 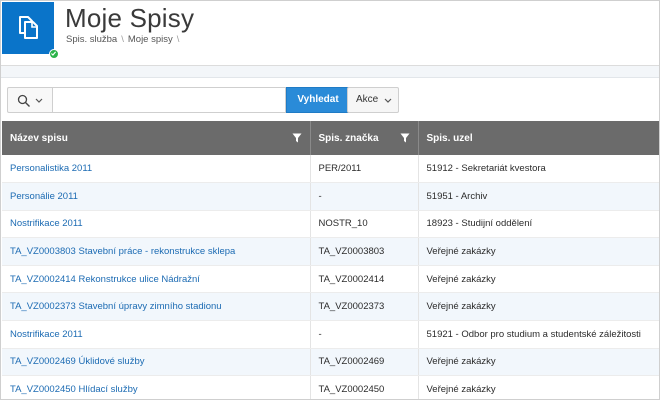 What do you see at coordinates (538, 224) in the screenshot?
I see `spis-node-cell: 18923 - Studijní oddělení` at bounding box center [538, 224].